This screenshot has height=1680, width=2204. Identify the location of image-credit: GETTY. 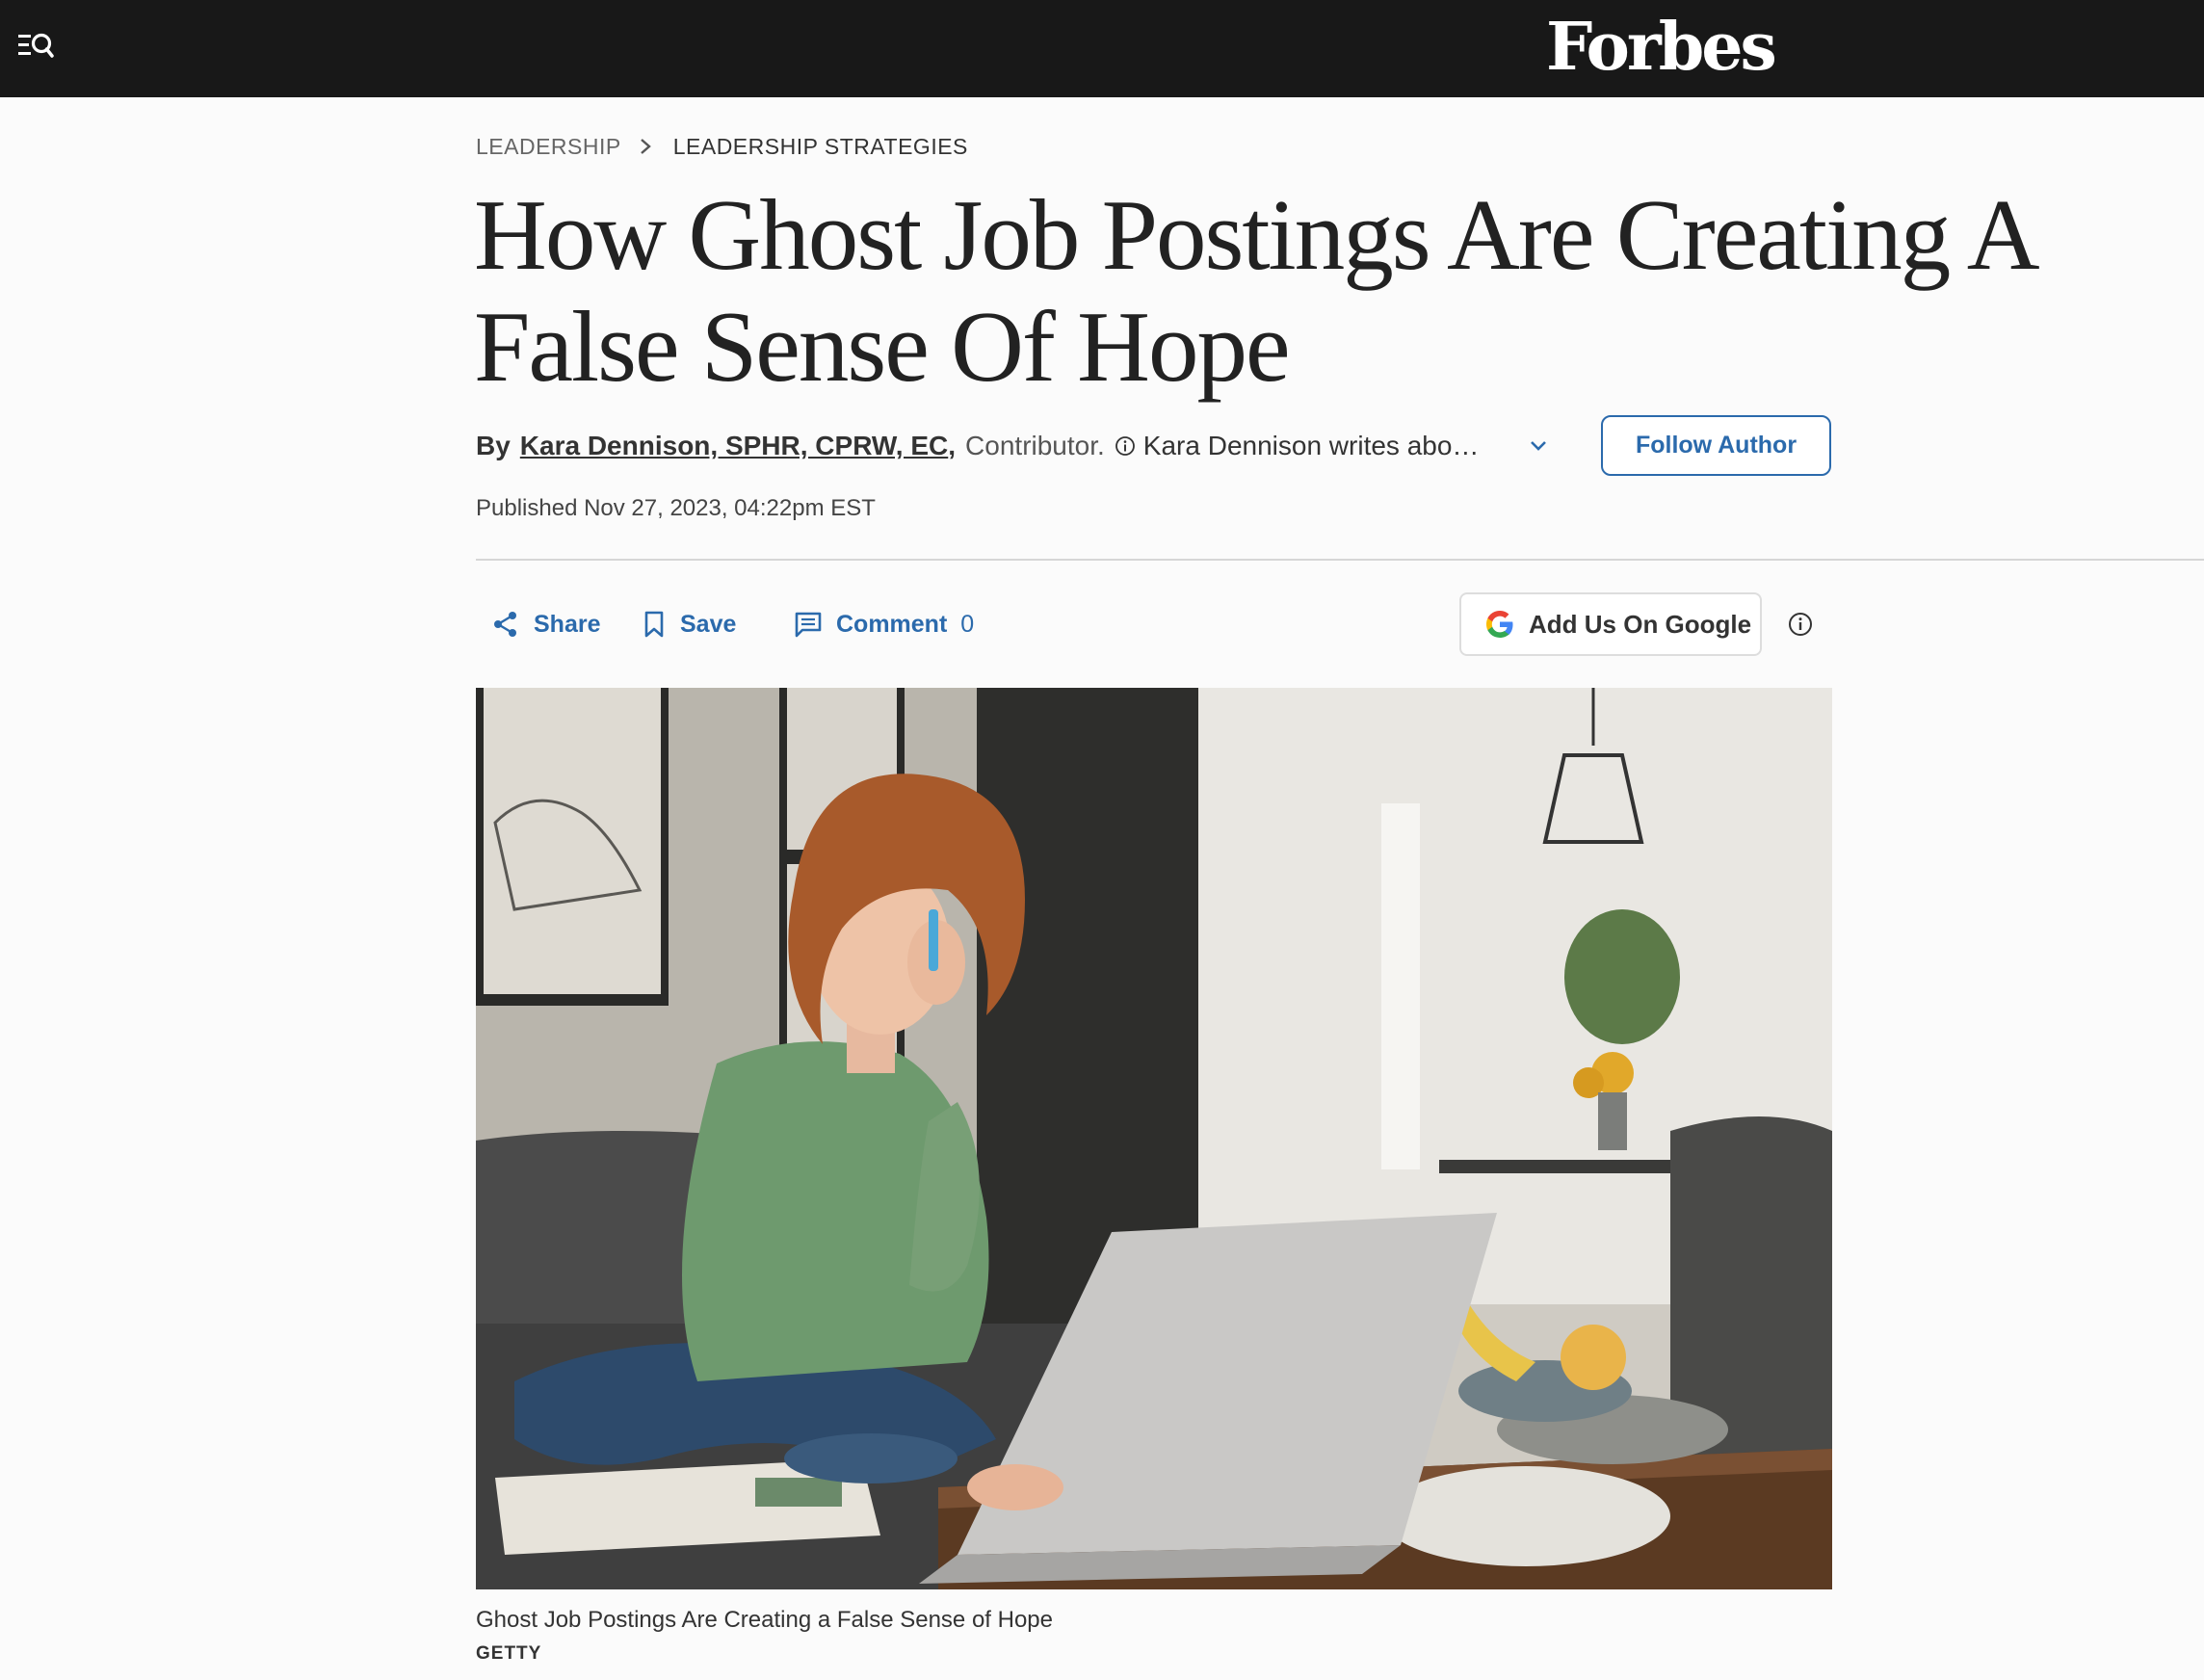
(509, 1654).